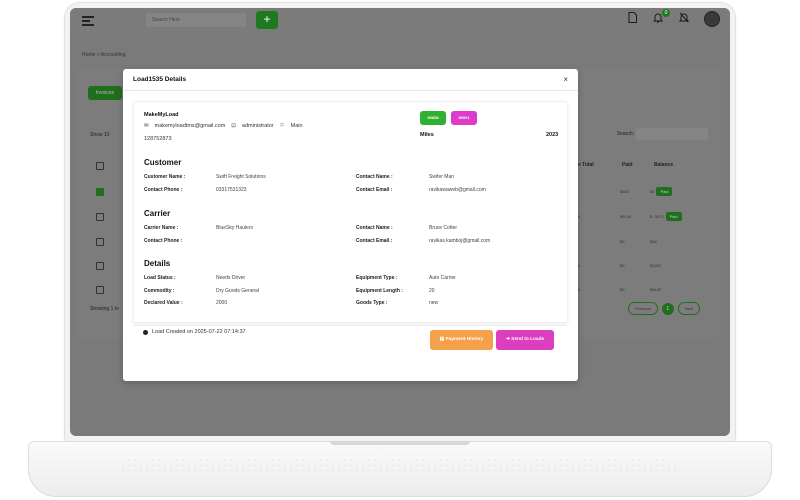 This screenshot has height=500, width=800. I want to click on carrier-contact: Bruce Cotter, so click(443, 228).